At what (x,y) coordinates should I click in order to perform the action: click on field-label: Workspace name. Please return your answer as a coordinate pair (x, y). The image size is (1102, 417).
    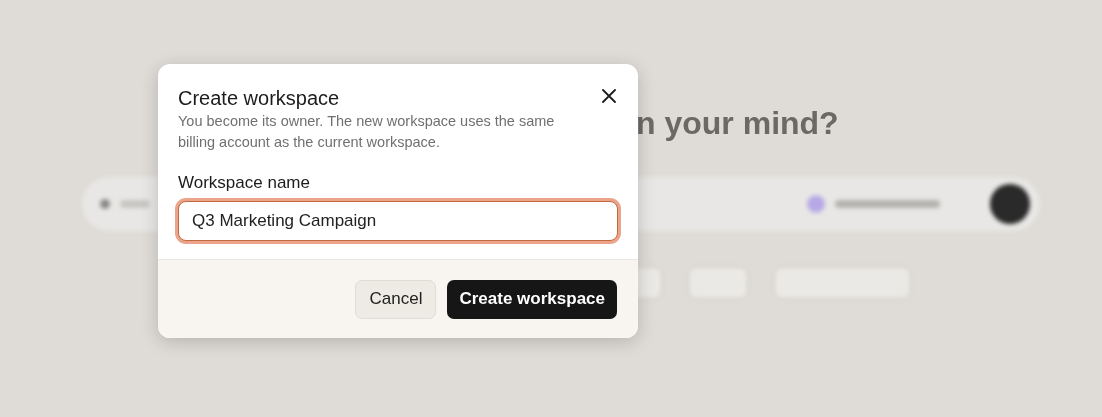
    Looking at the image, I should click on (244, 183).